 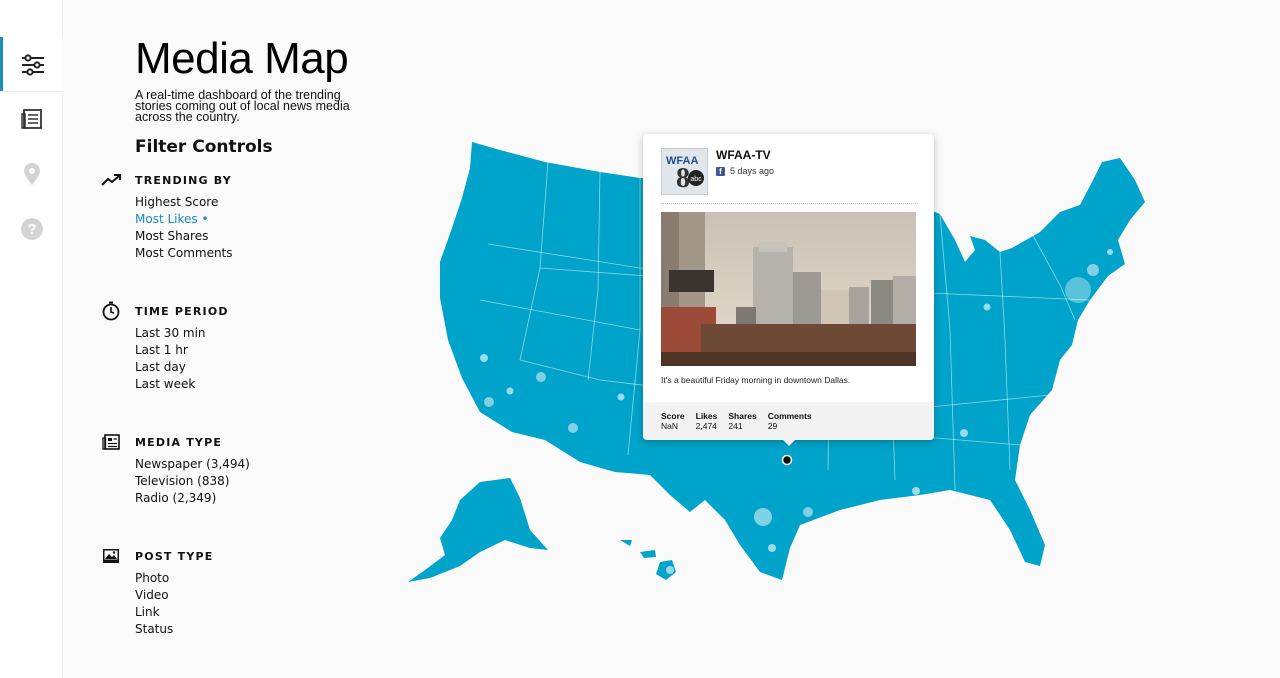 I want to click on page-title: Media Map, so click(x=242, y=58).